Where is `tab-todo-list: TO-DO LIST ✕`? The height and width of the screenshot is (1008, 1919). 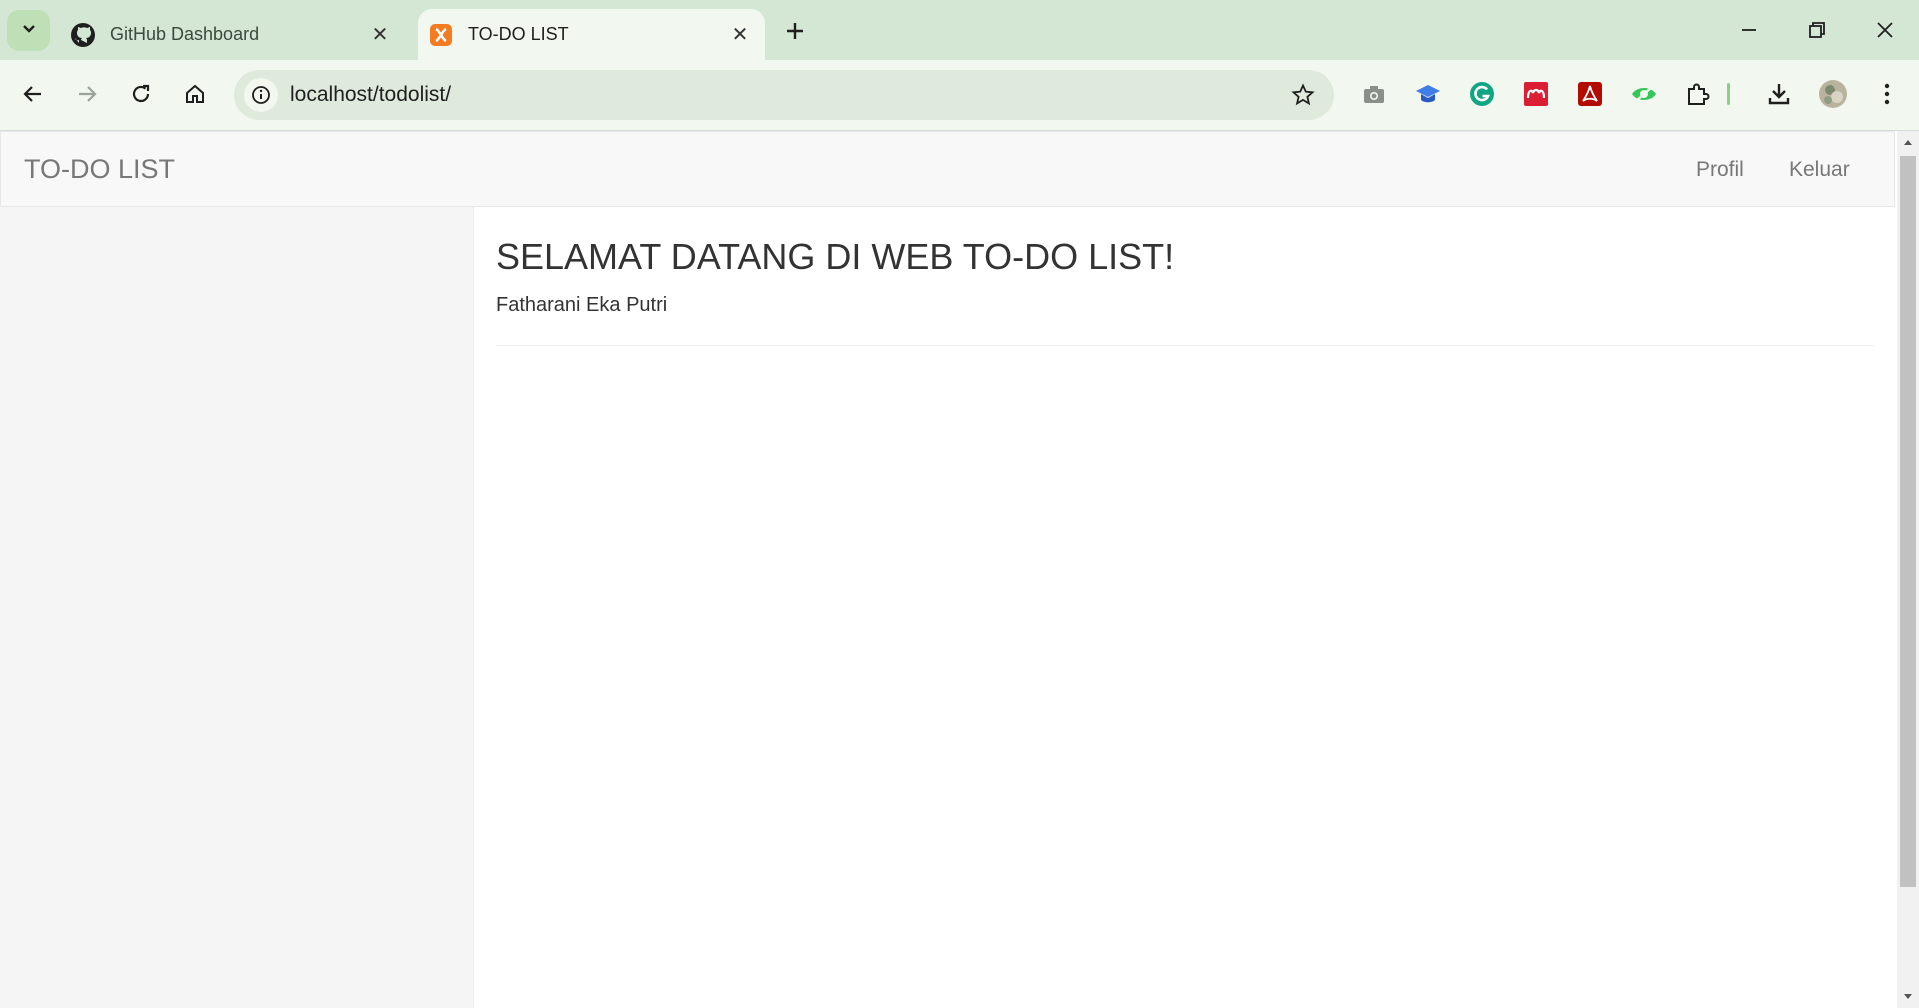 tab-todo-list: TO-DO LIST ✕ is located at coordinates (591, 34).